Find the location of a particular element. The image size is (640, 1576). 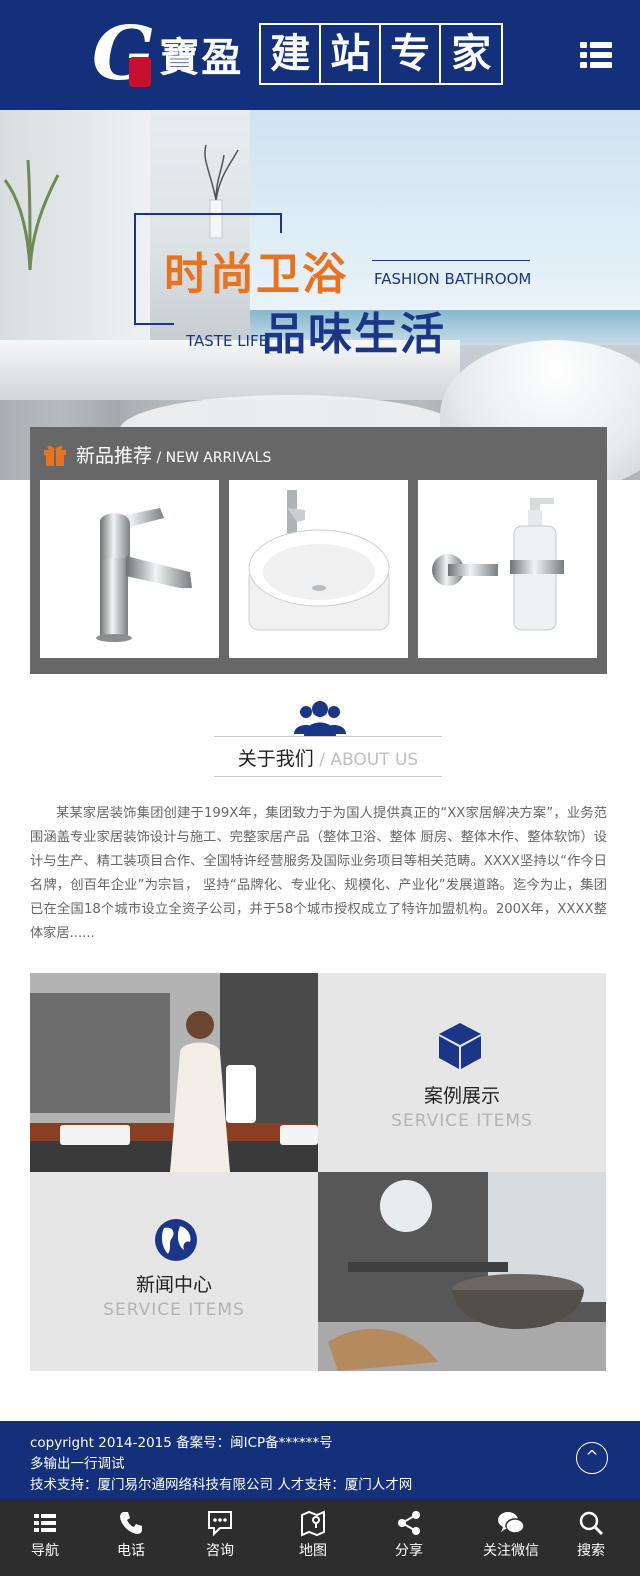

share-icon is located at coordinates (409, 1523).